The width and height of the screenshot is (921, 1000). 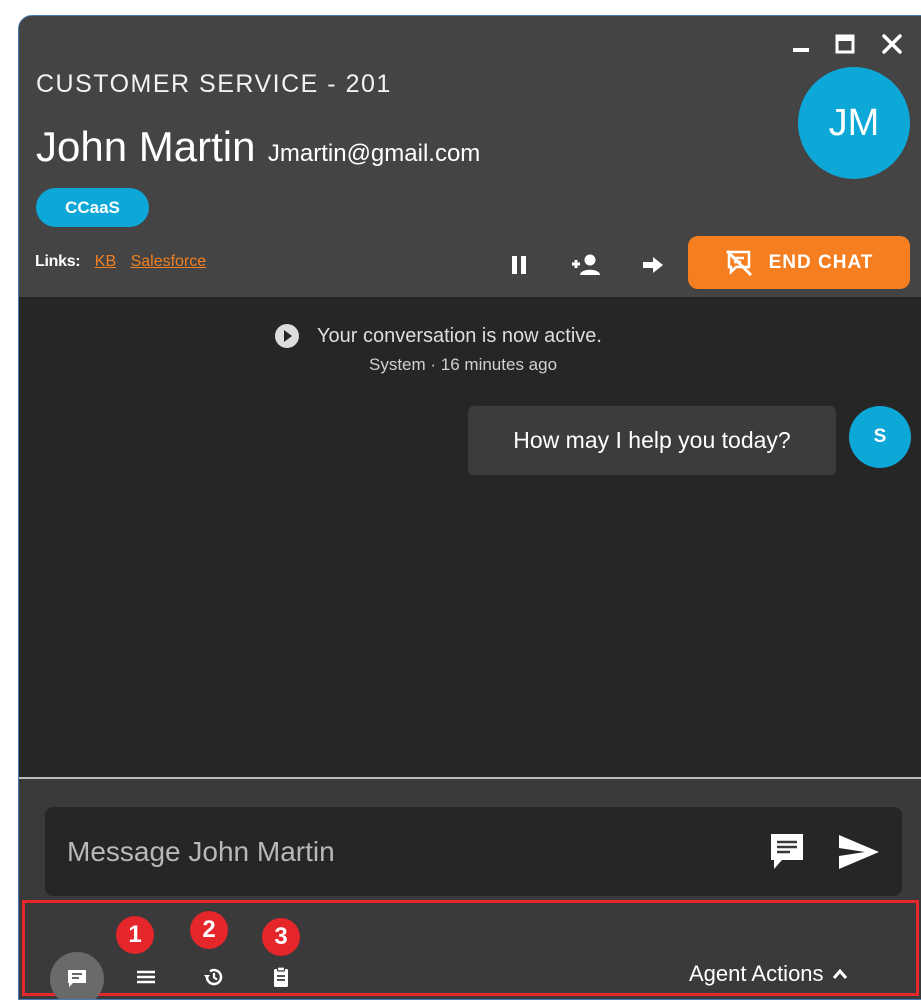 What do you see at coordinates (374, 153) in the screenshot?
I see `customer-email: Jmartin@gmail.com` at bounding box center [374, 153].